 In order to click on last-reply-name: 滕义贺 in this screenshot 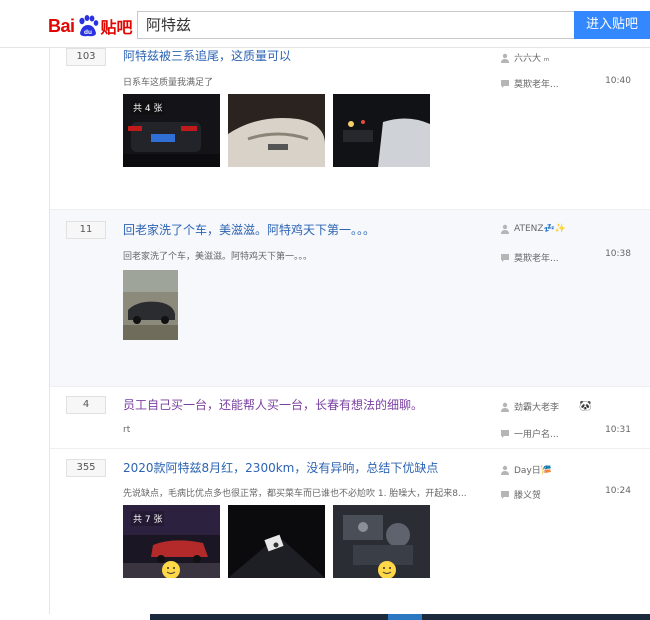, I will do `click(528, 496)`.